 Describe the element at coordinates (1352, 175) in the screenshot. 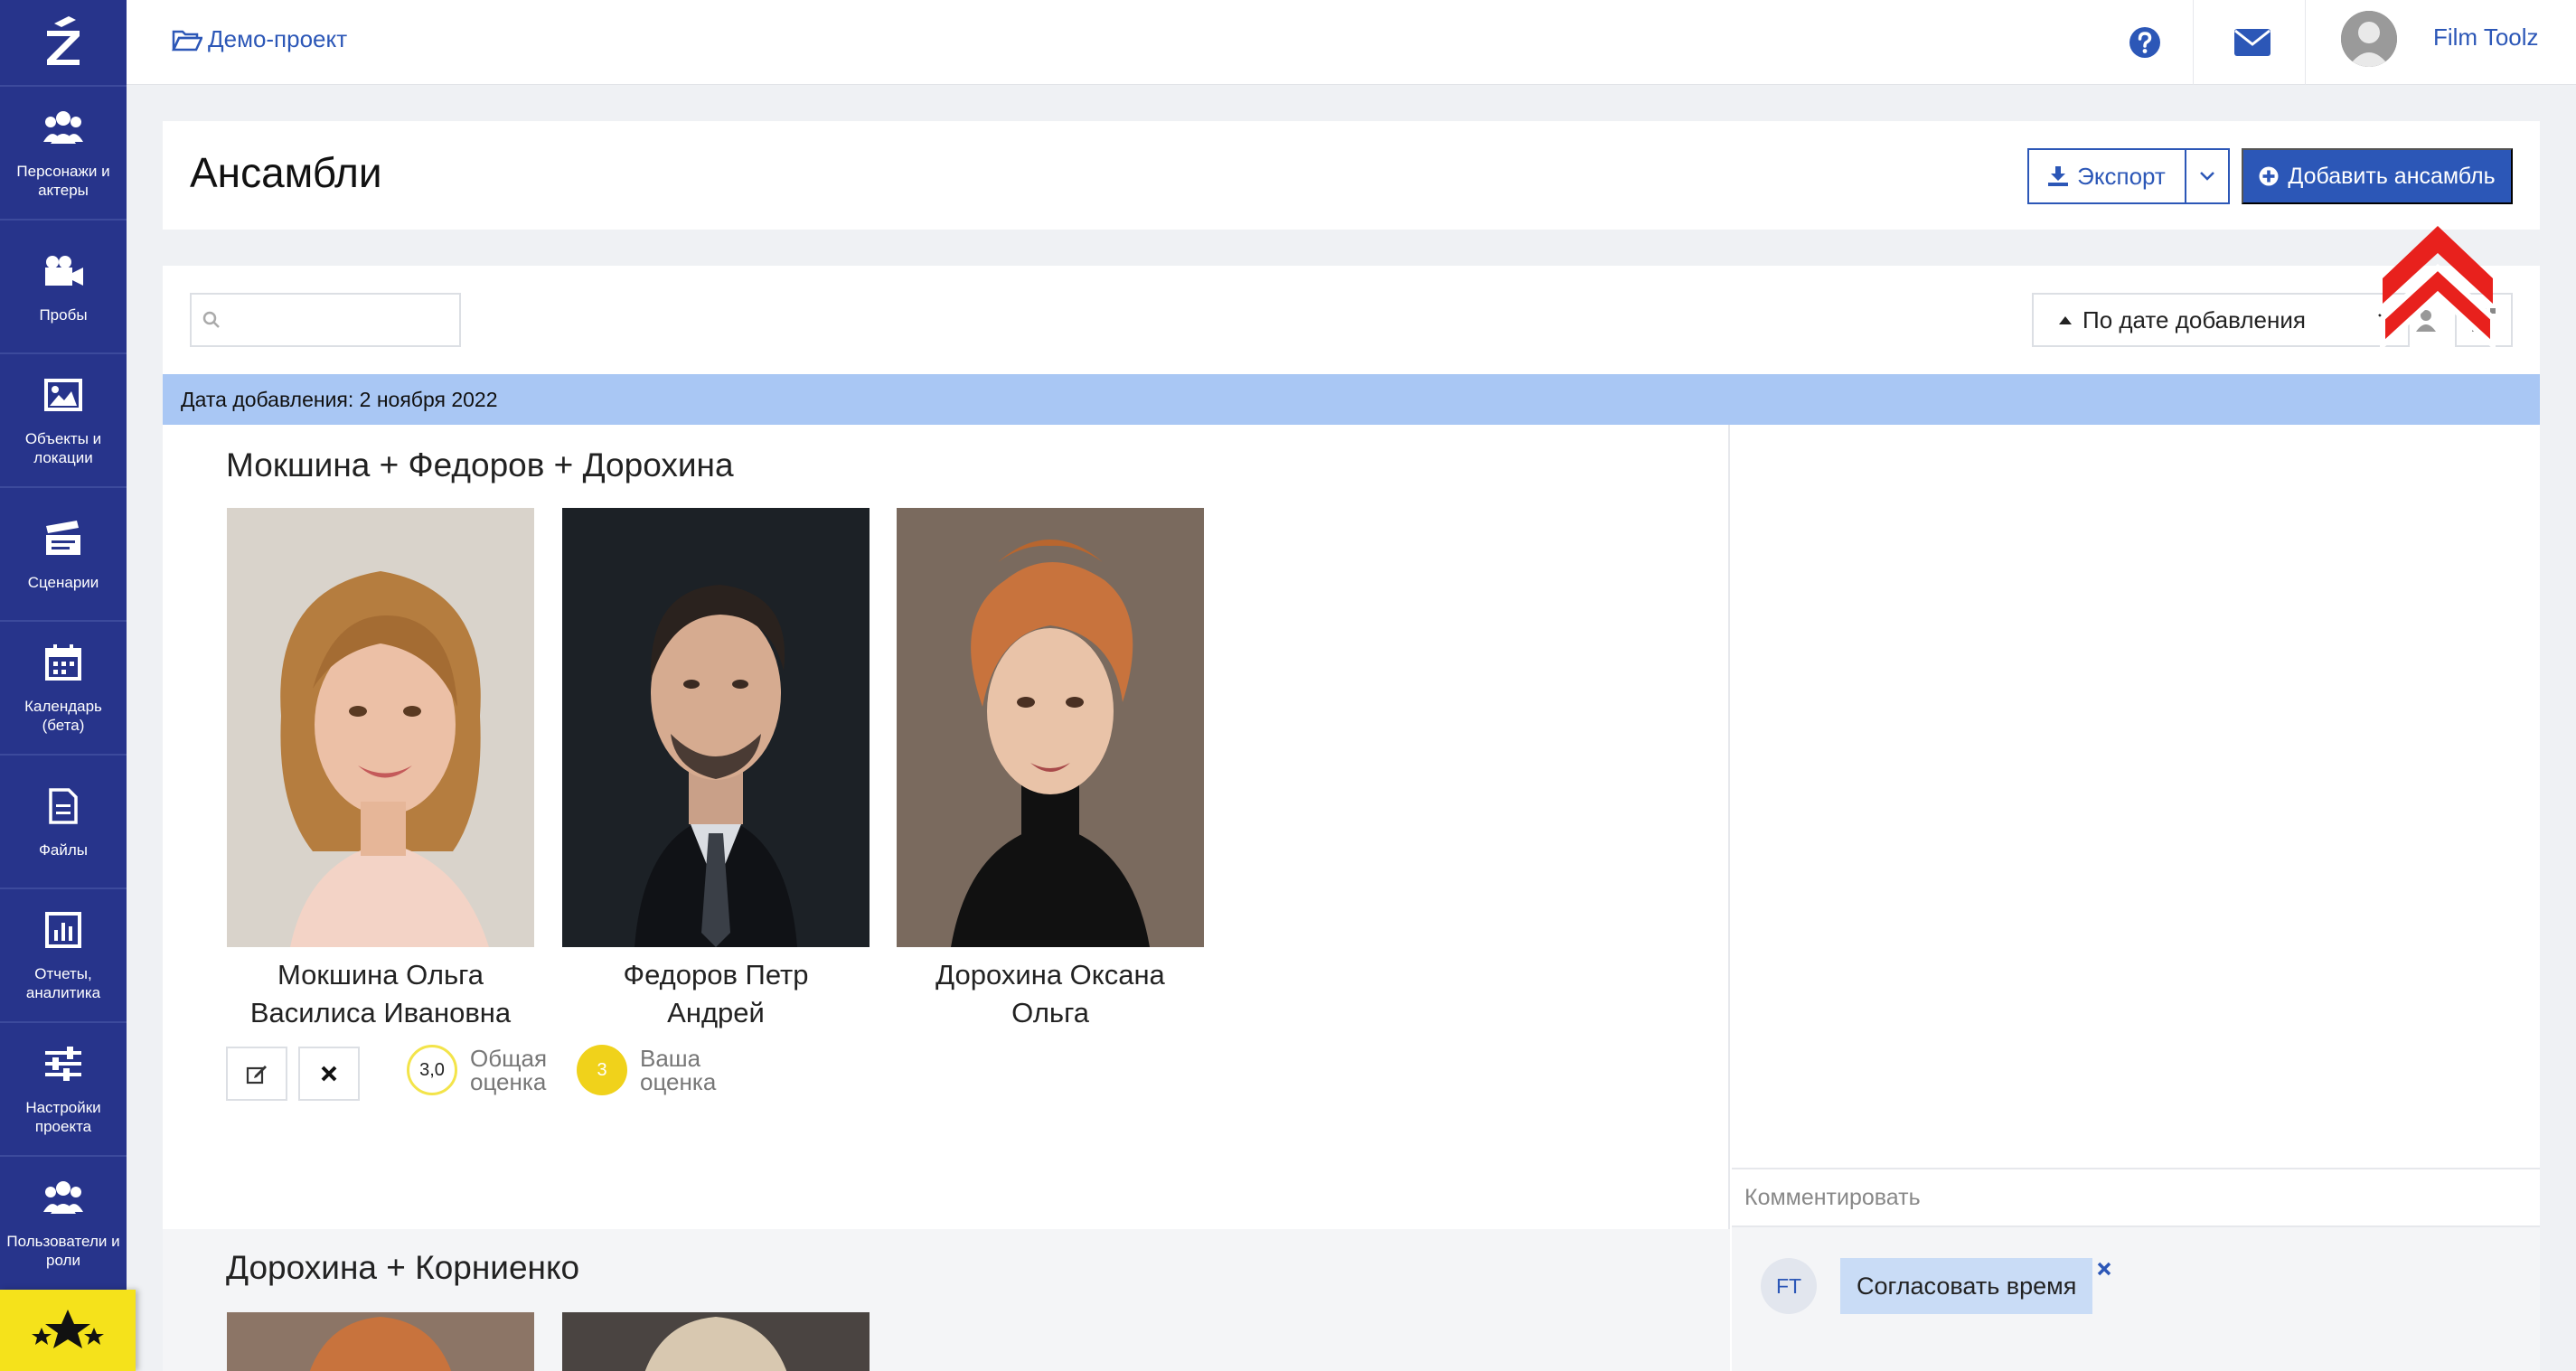

I see `page-header: Ансамбли Экспорт Добавить ансамбль` at that location.